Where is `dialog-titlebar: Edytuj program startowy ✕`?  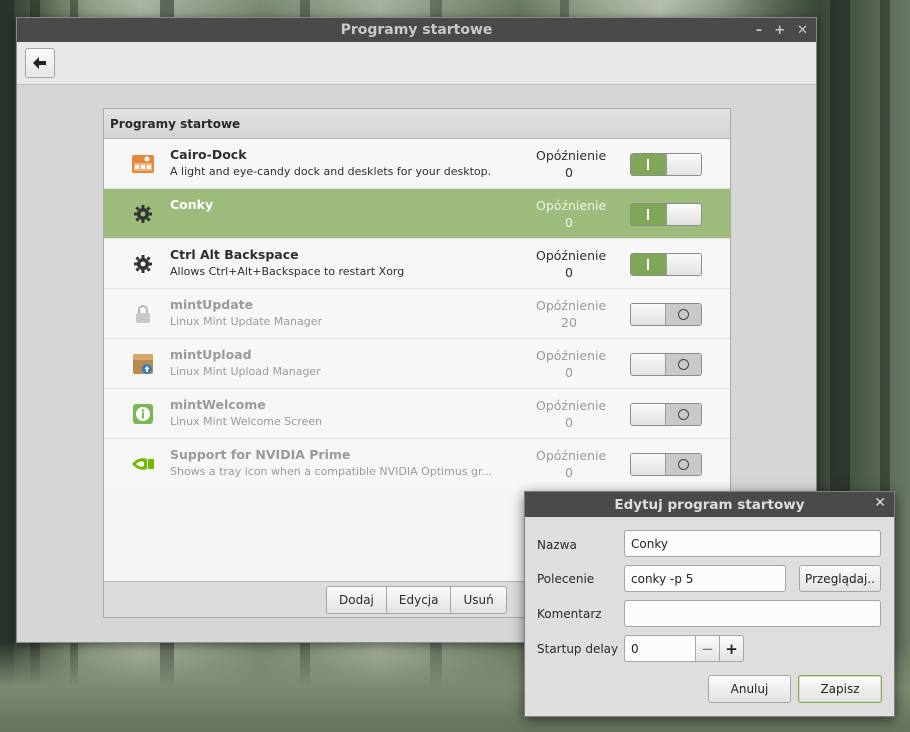
dialog-titlebar: Edytuj program startowy ✕ is located at coordinates (709, 504).